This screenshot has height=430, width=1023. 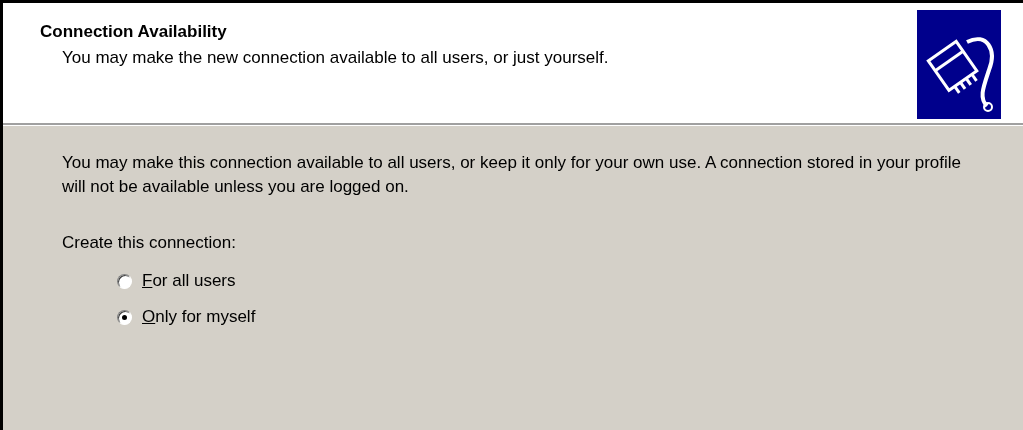 I want to click on radio-button-icon, so click(x=124, y=281).